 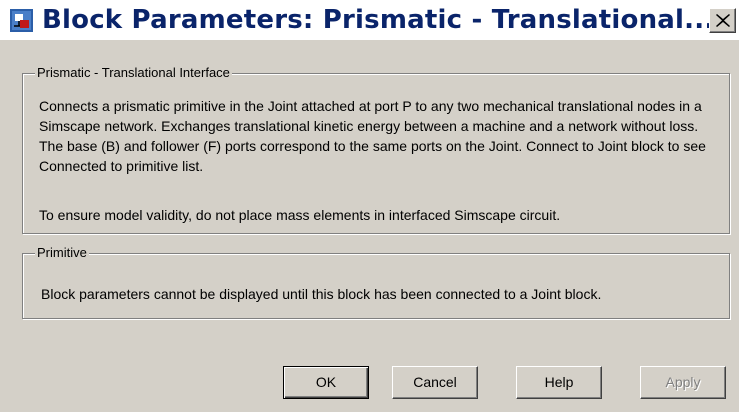 I want to click on close-icon, so click(x=723, y=20).